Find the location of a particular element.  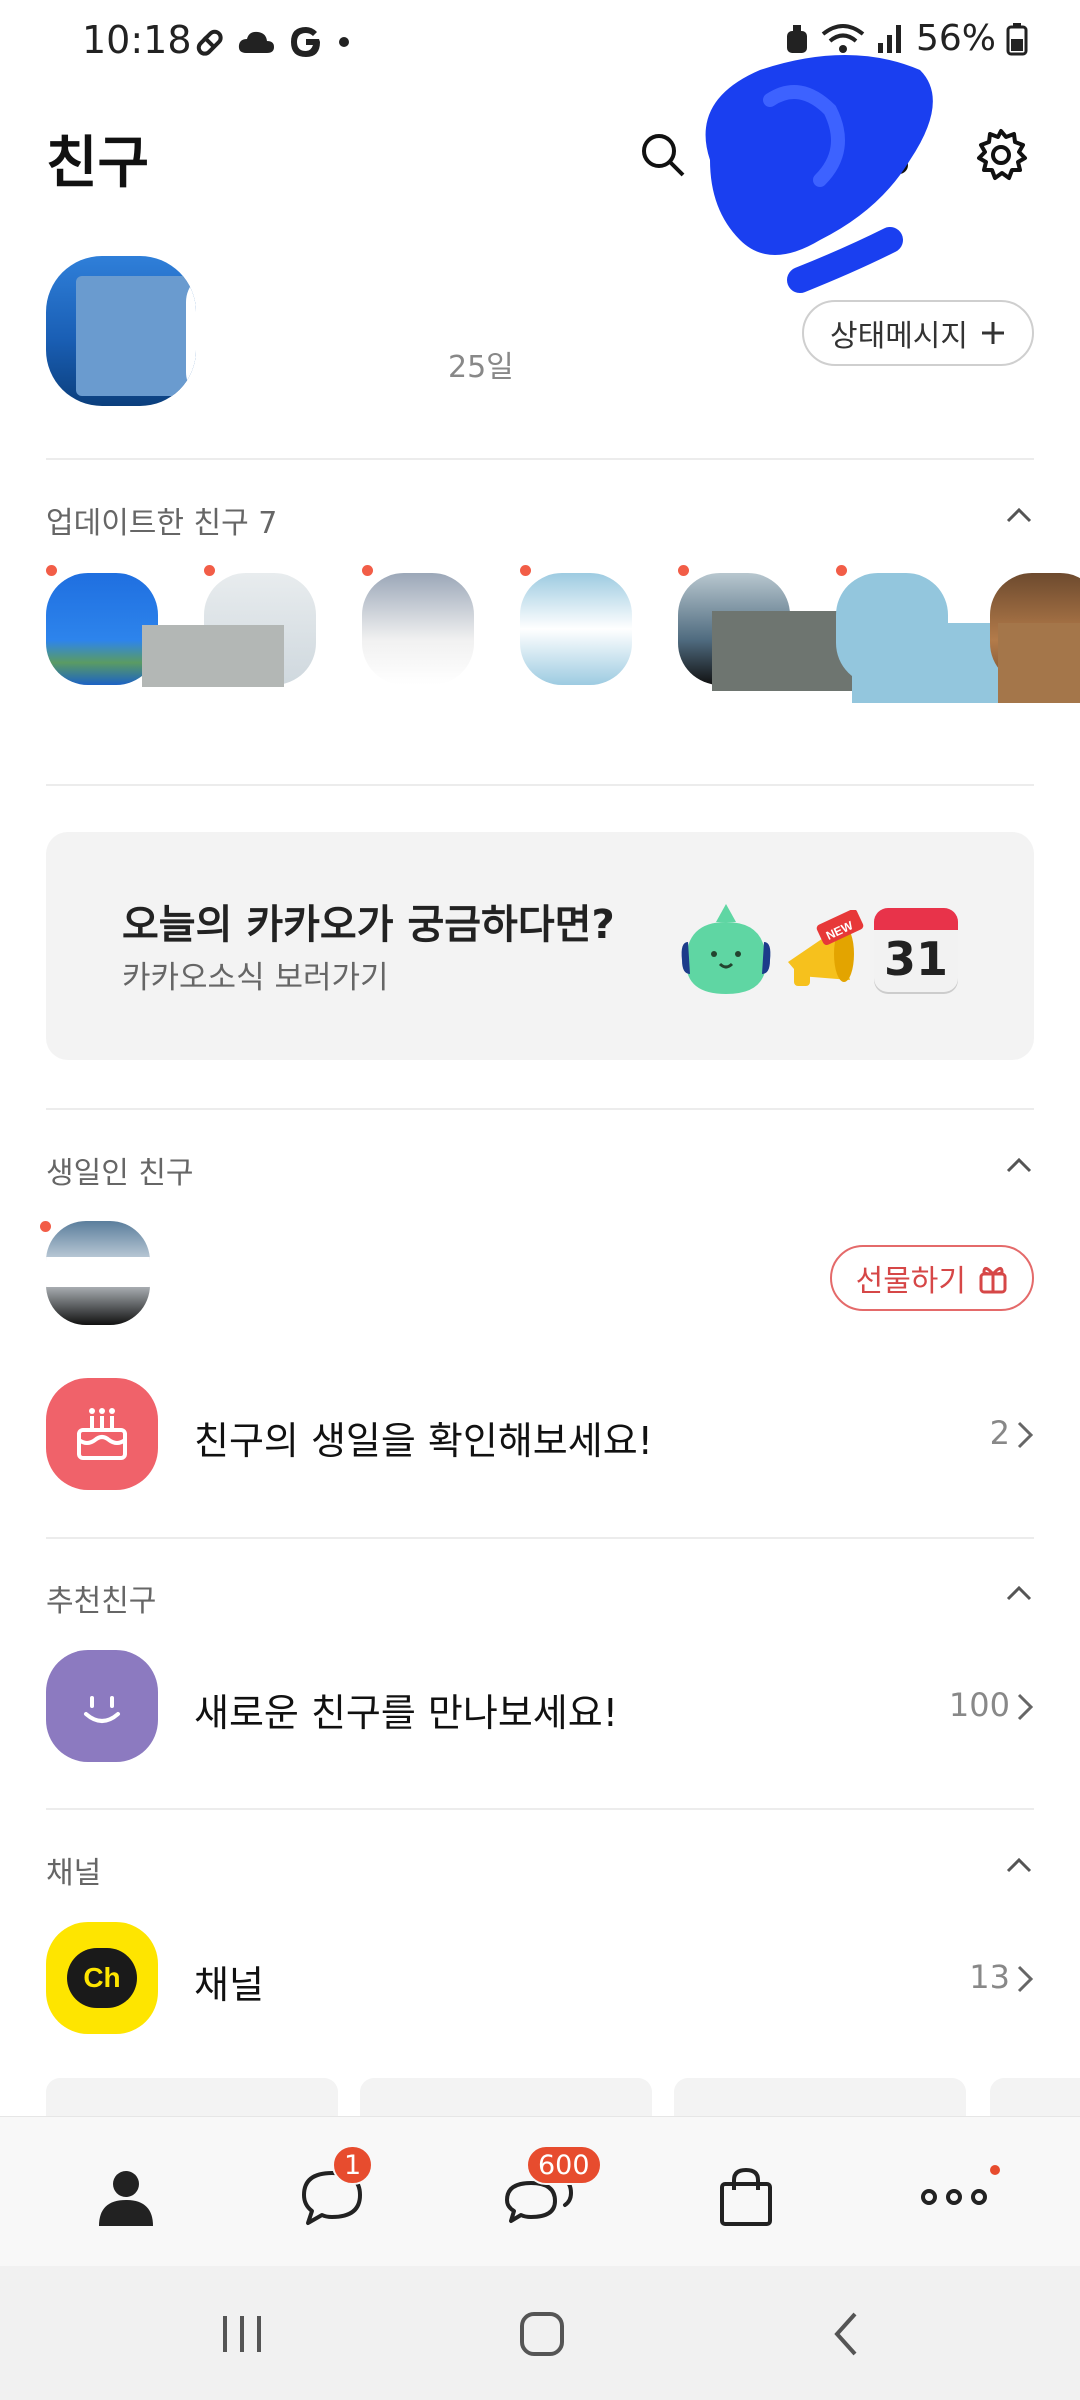

recommended-section-label: 추천친구 is located at coordinates (101, 1601).